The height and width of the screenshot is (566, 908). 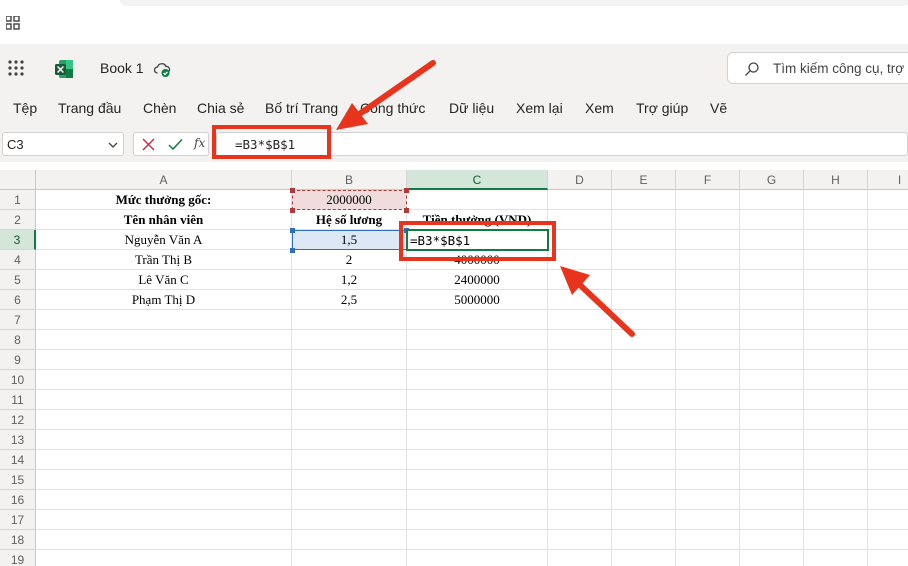 I want to click on cell-b1: 2000000, so click(x=349, y=200).